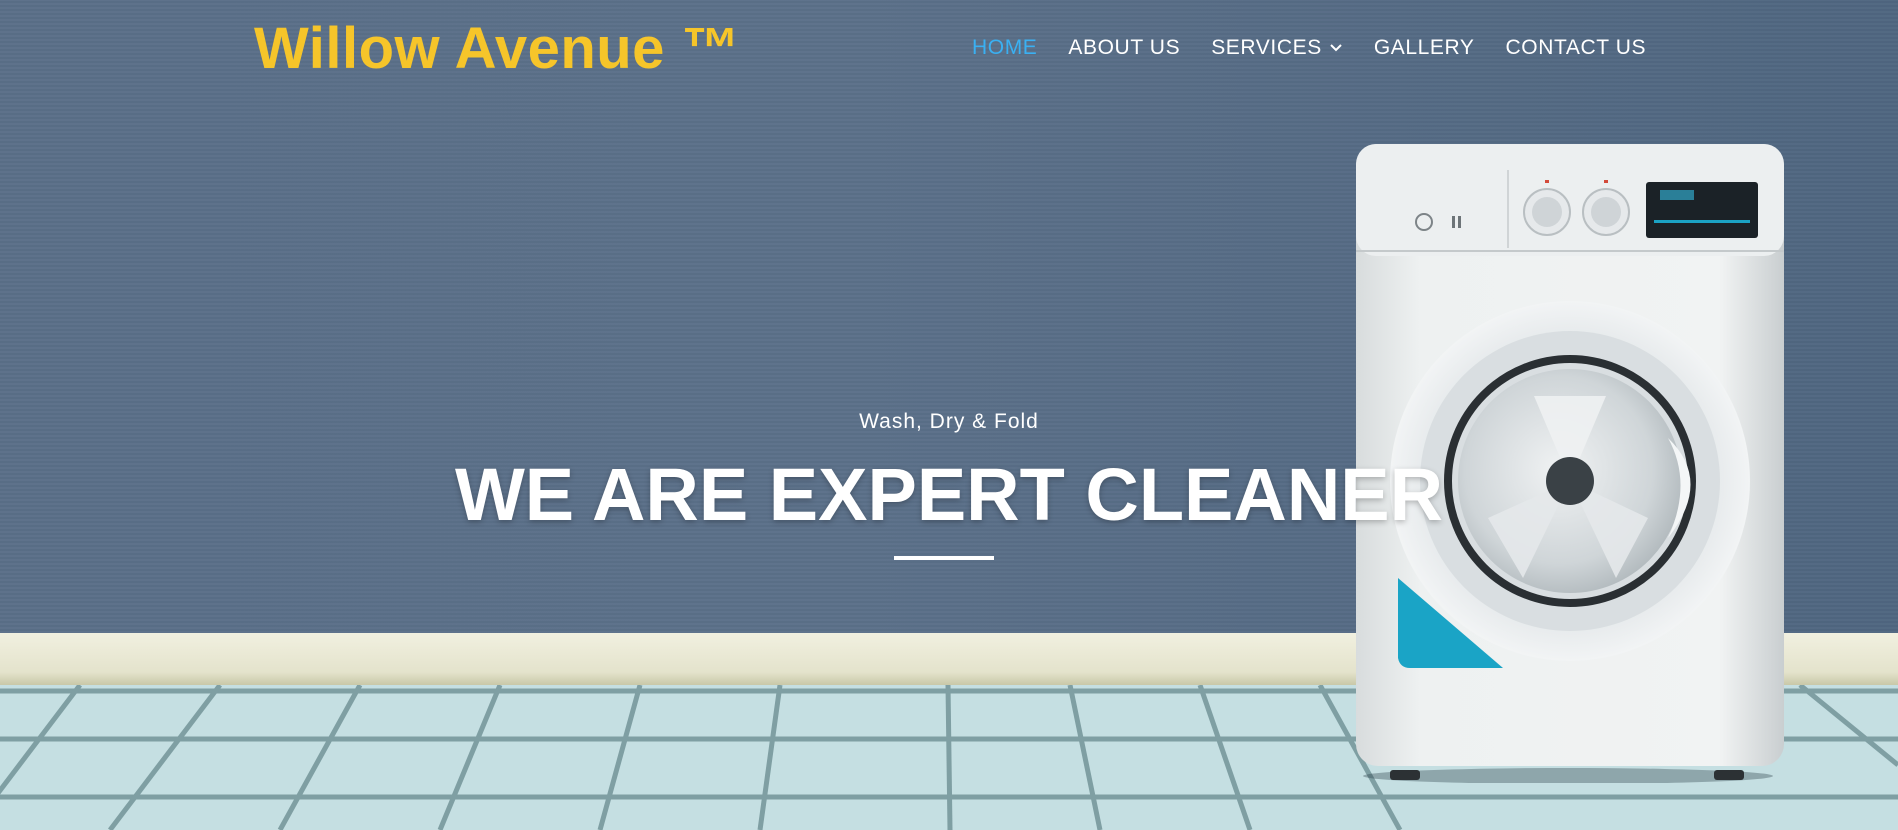 The image size is (1898, 830). What do you see at coordinates (944, 558) in the screenshot?
I see `hero-divider` at bounding box center [944, 558].